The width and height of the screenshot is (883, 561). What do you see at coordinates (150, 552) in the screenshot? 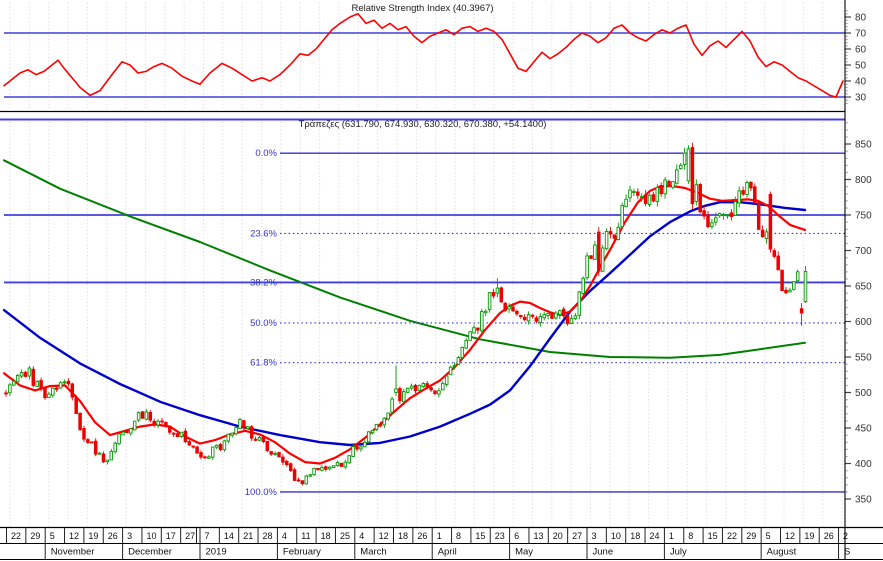
I see `date-month-label: December` at bounding box center [150, 552].